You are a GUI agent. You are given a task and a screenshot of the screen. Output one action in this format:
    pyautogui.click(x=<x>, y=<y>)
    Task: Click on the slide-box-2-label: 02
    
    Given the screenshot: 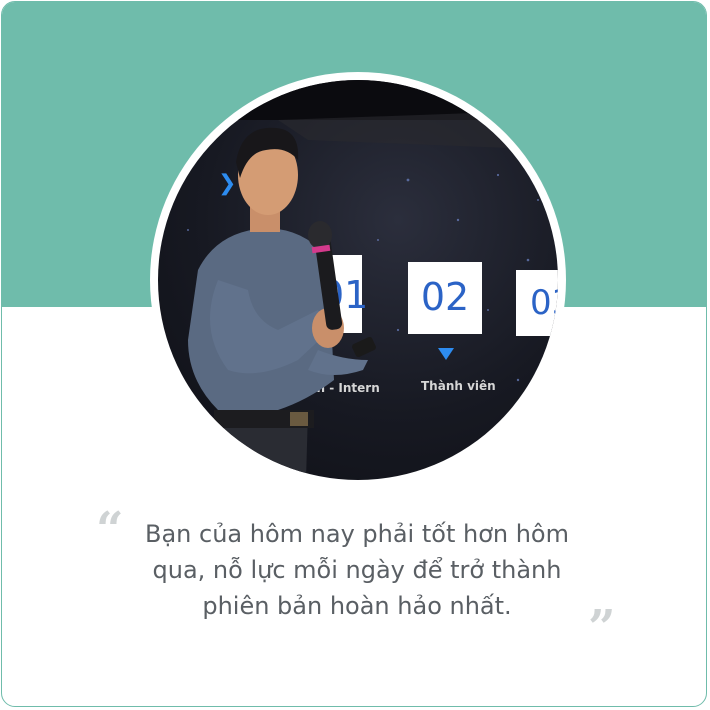 What is the action you would take?
    pyautogui.click(x=445, y=297)
    